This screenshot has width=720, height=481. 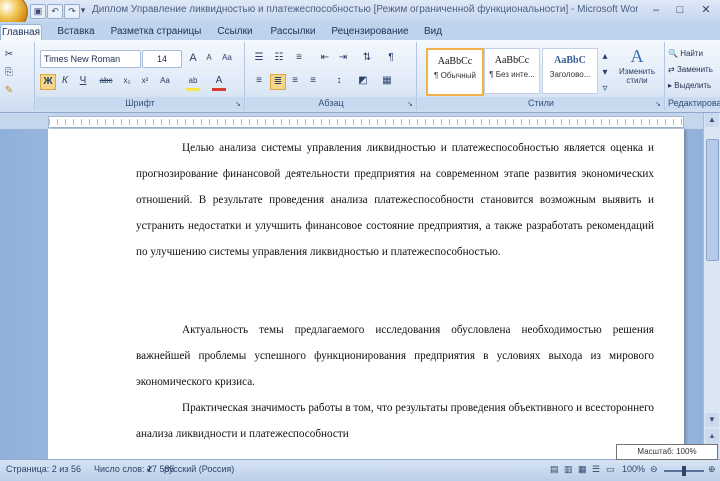 What do you see at coordinates (238, 104) in the screenshot?
I see `font-dialog-launcher-icon: ↘` at bounding box center [238, 104].